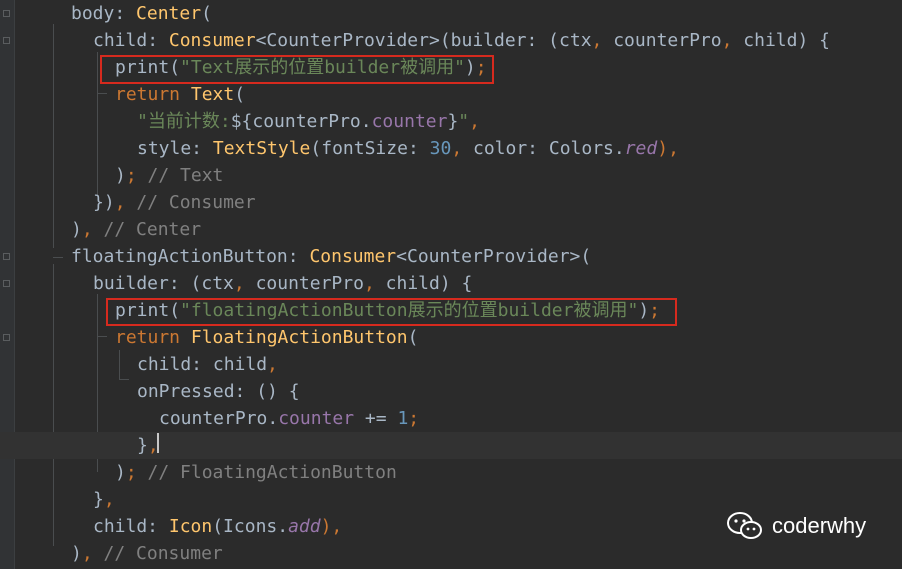 The width and height of the screenshot is (902, 569). What do you see at coordinates (451, 364) in the screenshot?
I see `code-line: child: child,` at bounding box center [451, 364].